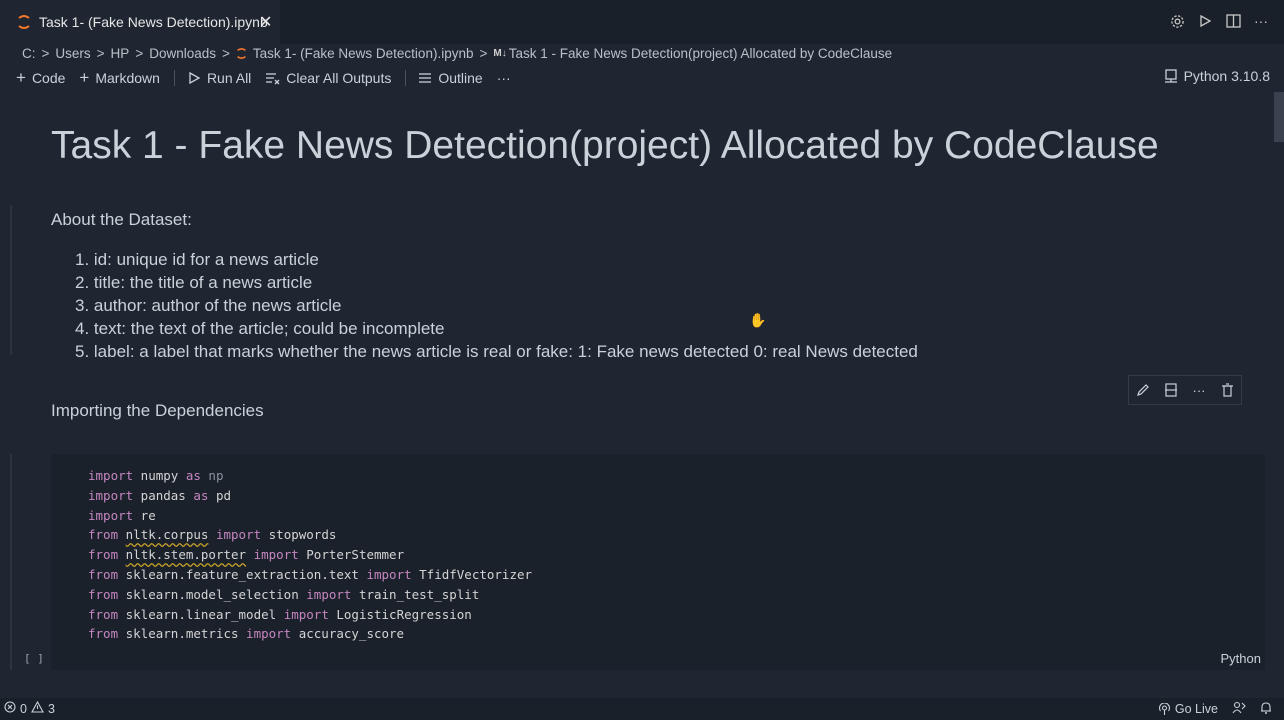 This screenshot has height=720, width=1284. I want to click on code-token: nltk.stem.porter, so click(186, 555).